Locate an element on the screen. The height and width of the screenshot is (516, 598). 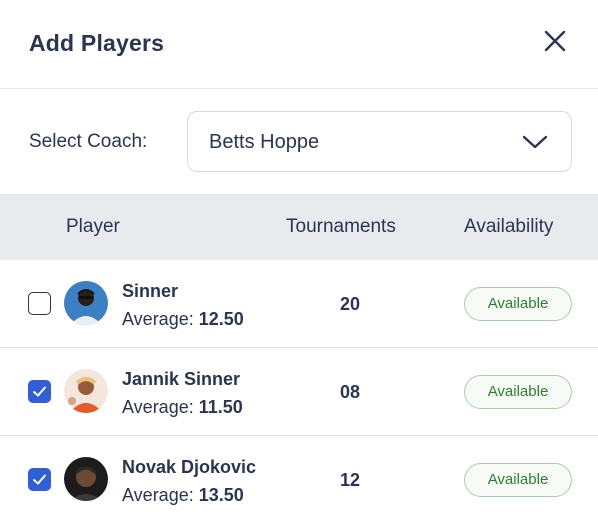
close-icon is located at coordinates (555, 41).